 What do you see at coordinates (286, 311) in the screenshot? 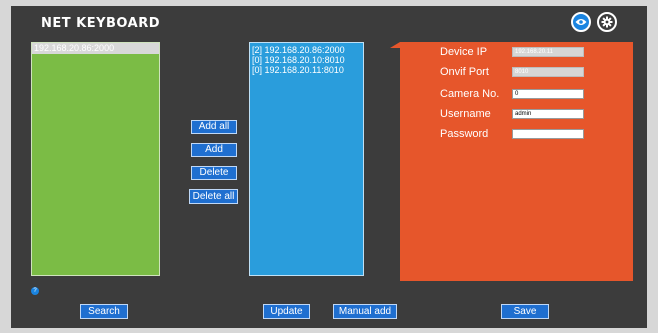
I see `update-button: Update` at bounding box center [286, 311].